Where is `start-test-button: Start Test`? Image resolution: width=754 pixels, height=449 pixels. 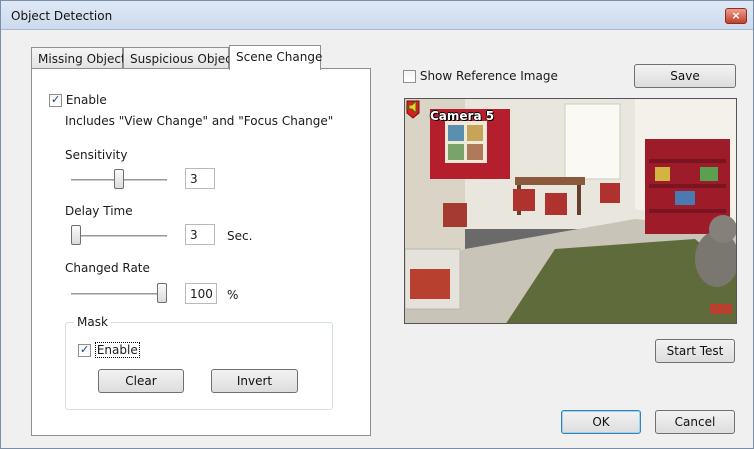 start-test-button: Start Test is located at coordinates (695, 351).